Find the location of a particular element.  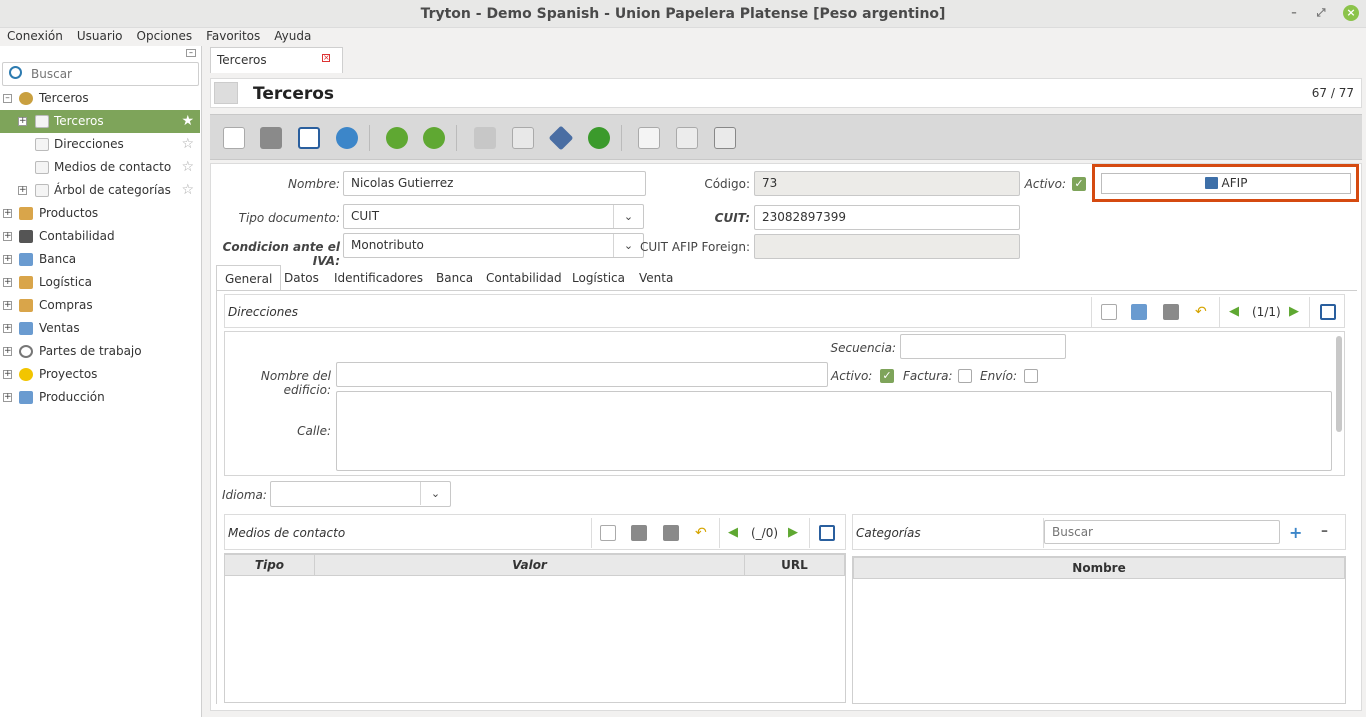

menu-conexion: Conexión is located at coordinates (35, 36).